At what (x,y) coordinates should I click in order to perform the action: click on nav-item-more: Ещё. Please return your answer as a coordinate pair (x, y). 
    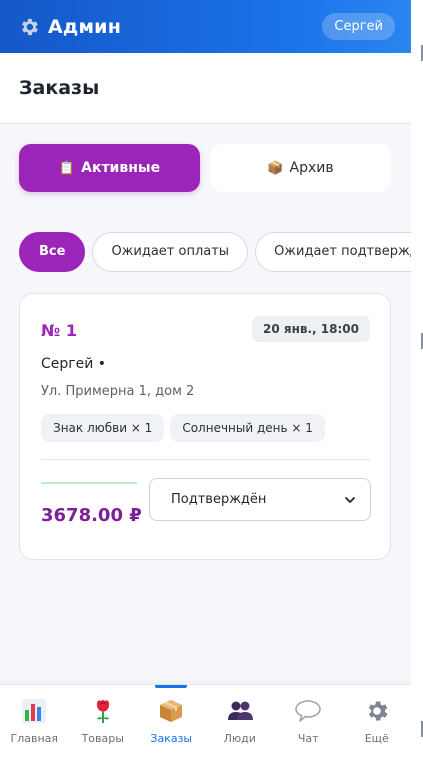
    Looking at the image, I should click on (377, 721).